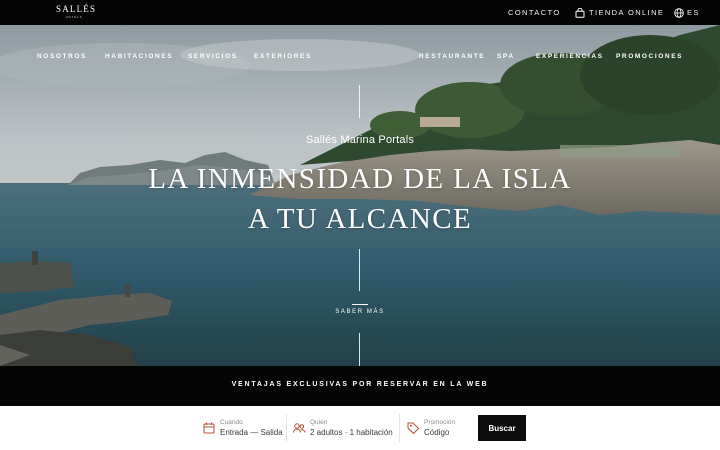  Describe the element at coordinates (360, 140) in the screenshot. I see `hotel-name: Sallés Marina Portals` at that location.